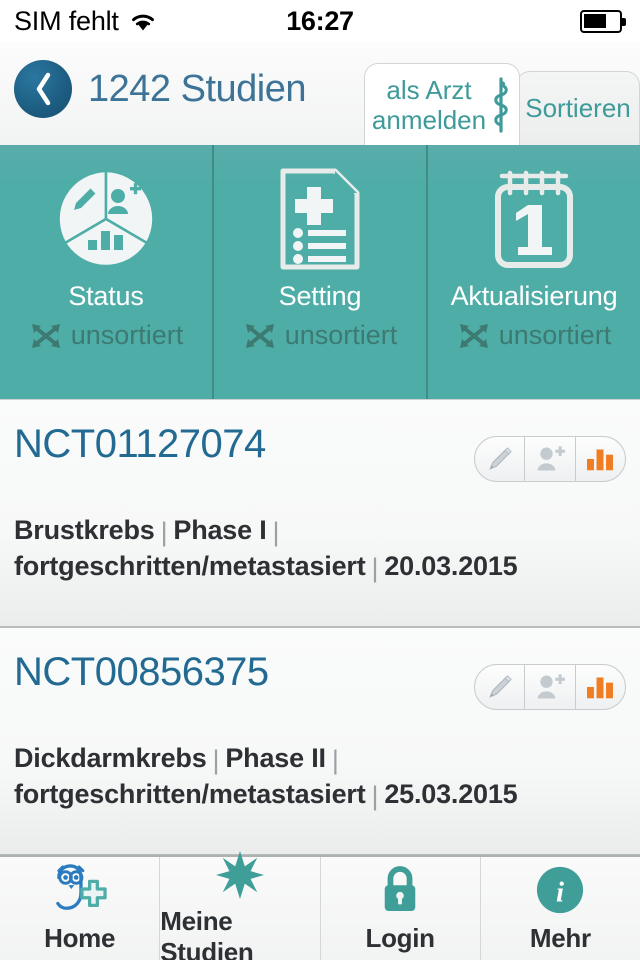 The width and height of the screenshot is (640, 960). Describe the element at coordinates (106, 296) in the screenshot. I see `sort-cell-status-title: Status` at that location.